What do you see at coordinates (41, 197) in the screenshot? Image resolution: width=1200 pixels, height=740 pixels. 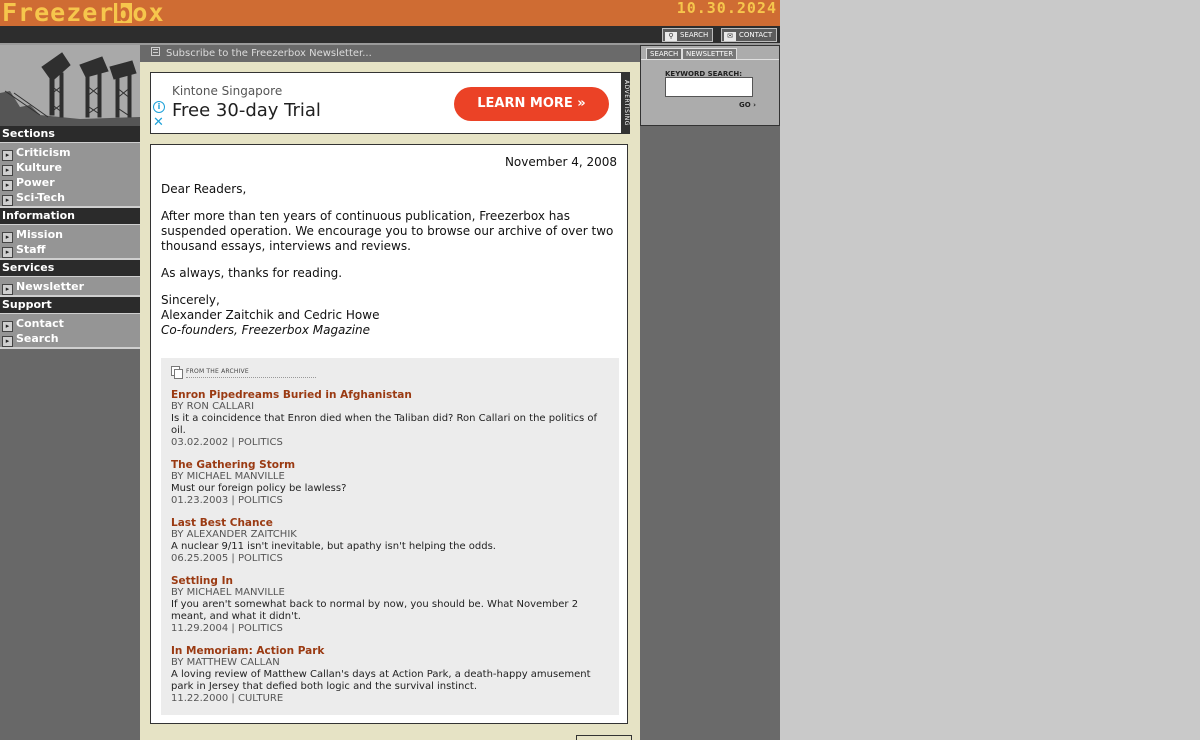 I see `nav-item-label: Sci-Tech` at bounding box center [41, 197].